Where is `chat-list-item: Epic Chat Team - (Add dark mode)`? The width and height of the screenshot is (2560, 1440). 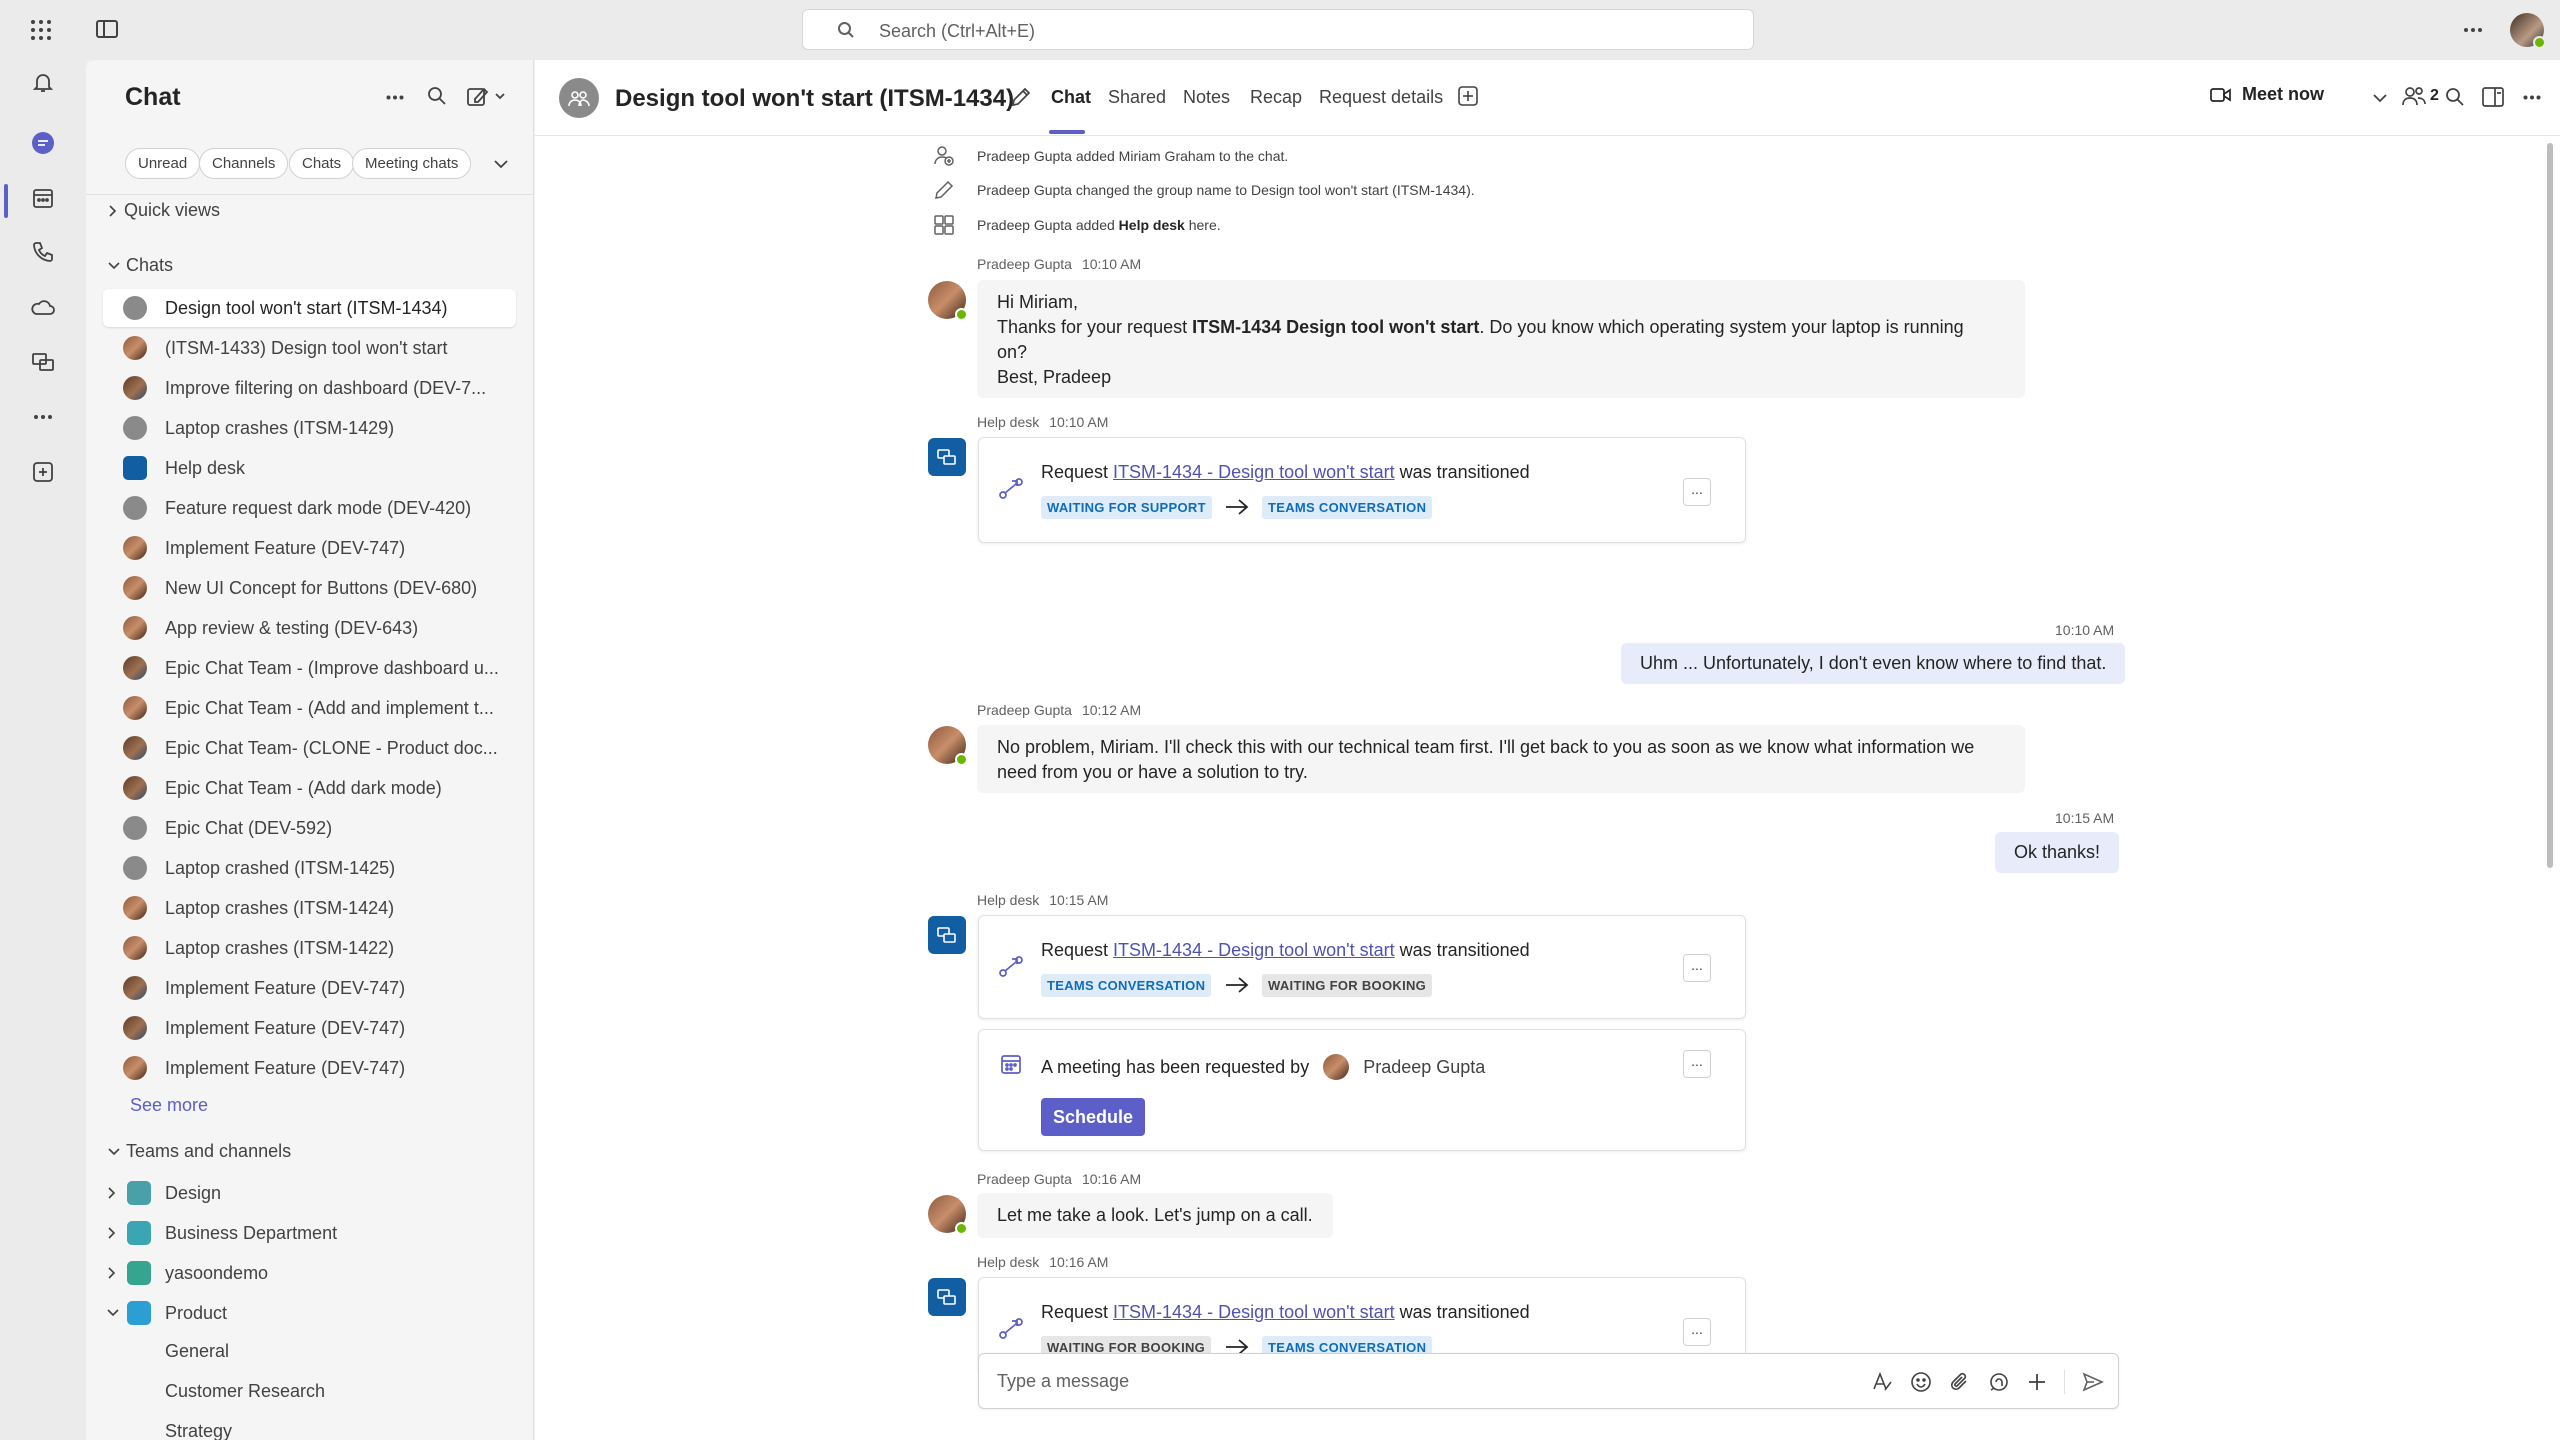 chat-list-item: Epic Chat Team - (Add dark mode) is located at coordinates (309, 788).